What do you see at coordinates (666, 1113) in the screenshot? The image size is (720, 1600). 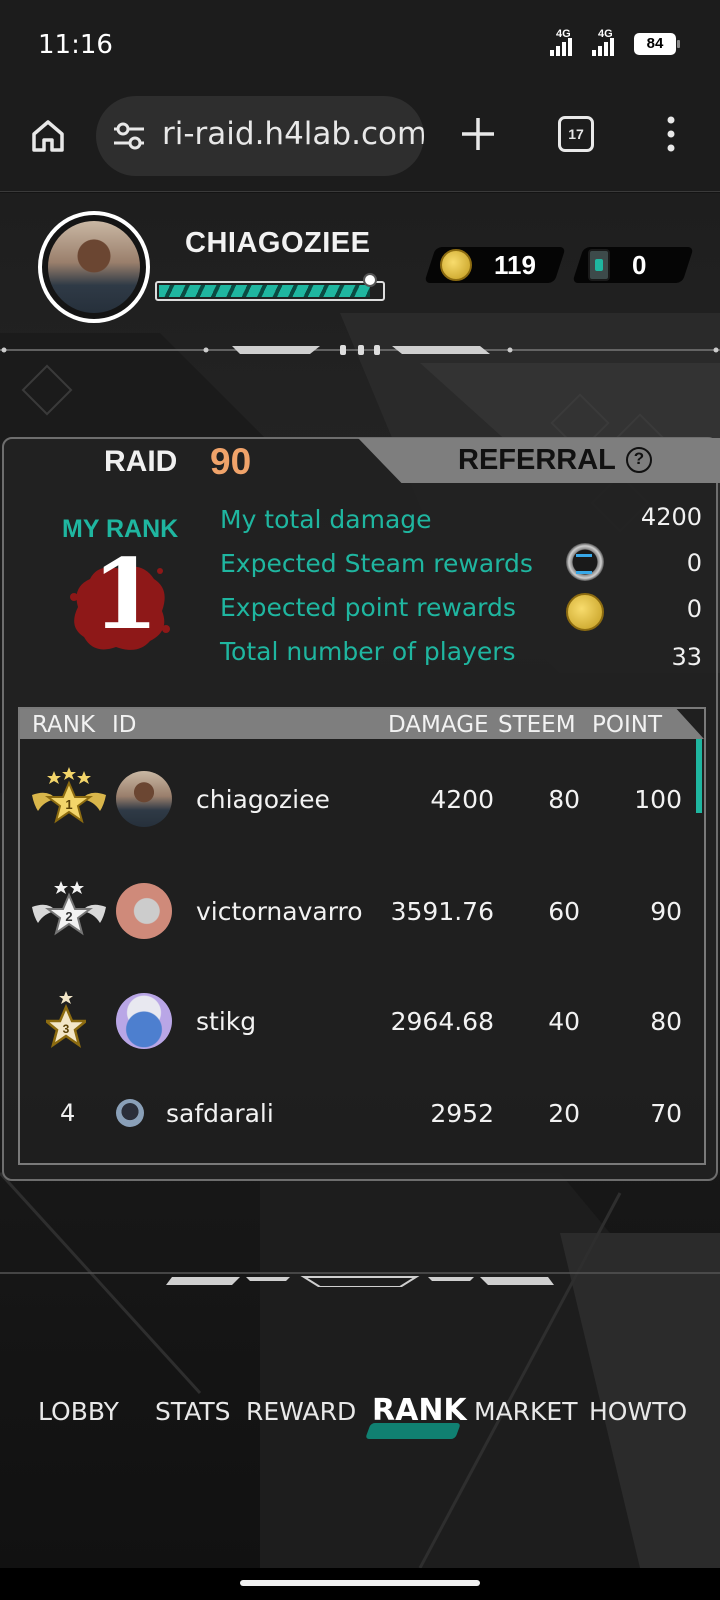 I see `player-point: 70` at bounding box center [666, 1113].